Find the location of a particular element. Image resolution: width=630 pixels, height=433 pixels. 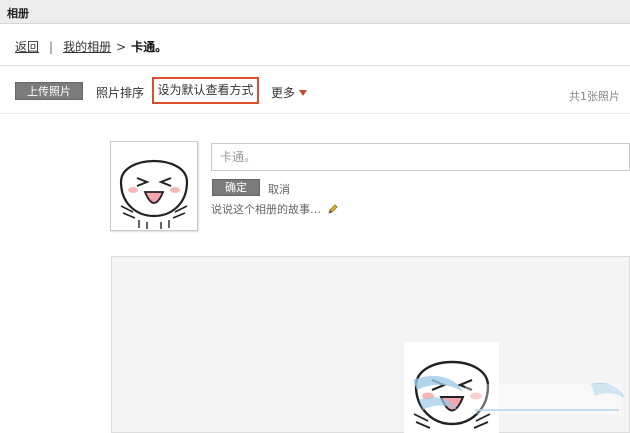

upload-photo-button: 上传照片 is located at coordinates (49, 91).